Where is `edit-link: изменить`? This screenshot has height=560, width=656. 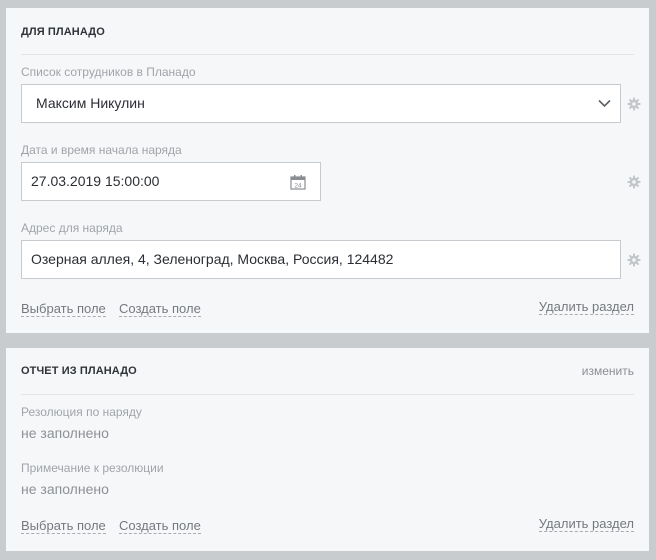 edit-link: изменить is located at coordinates (608, 371).